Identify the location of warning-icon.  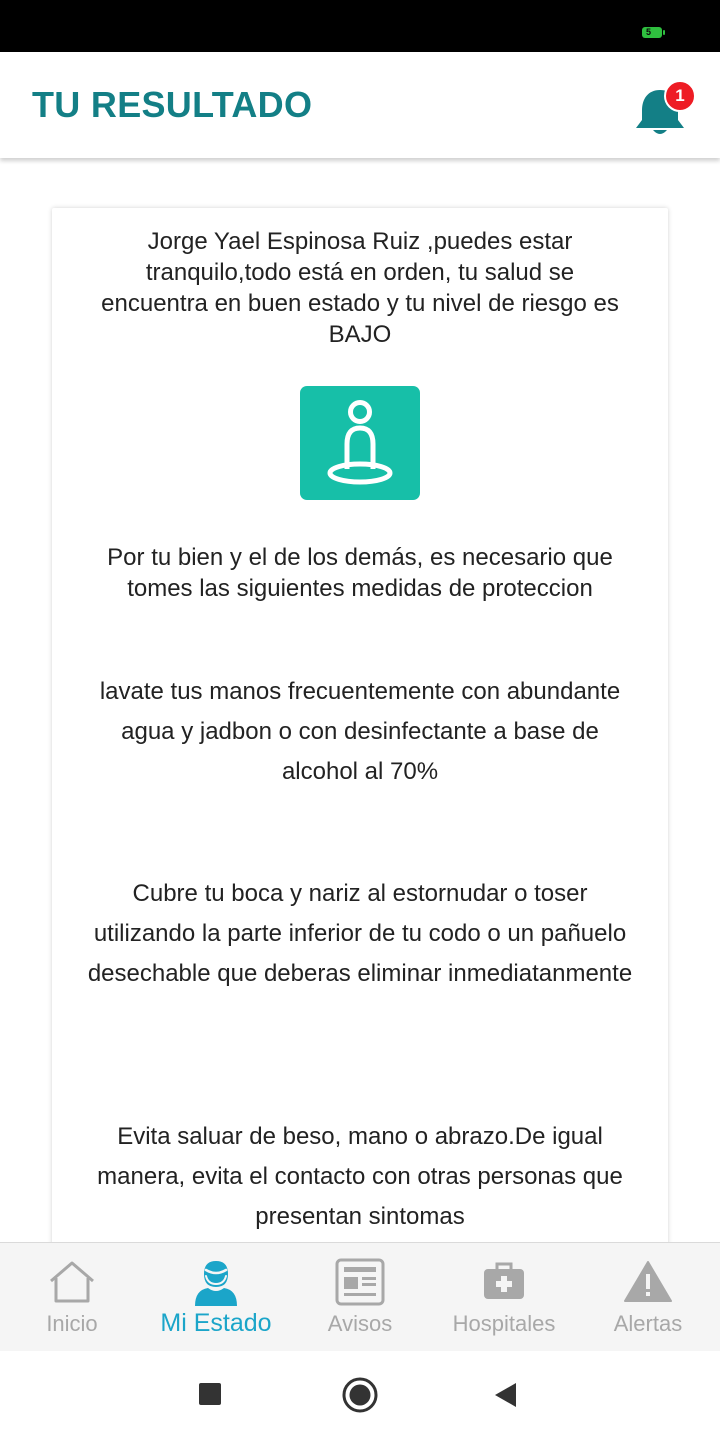
(648, 1281).